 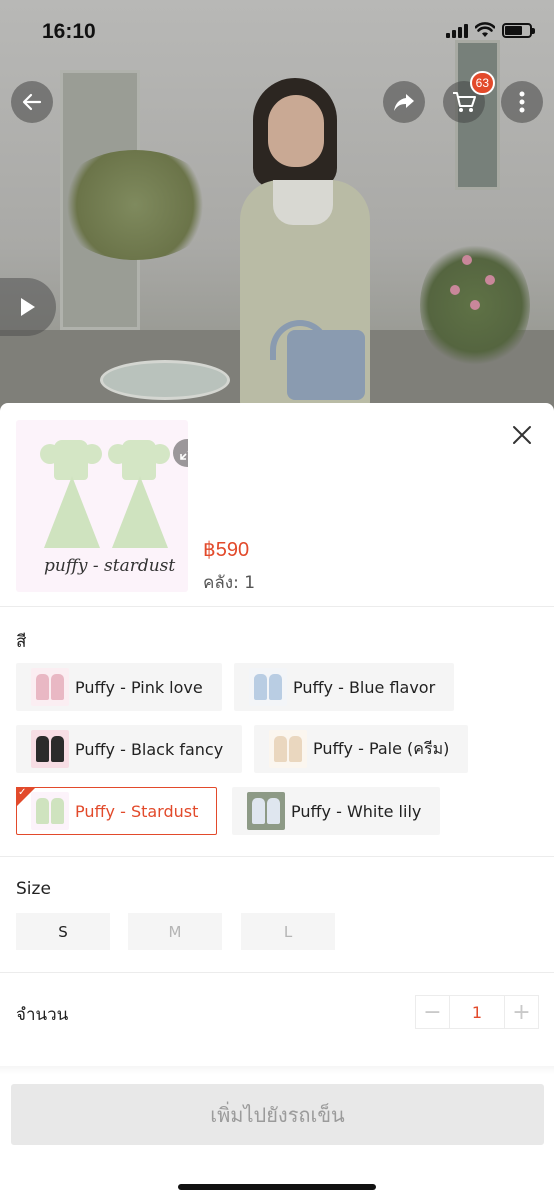 I want to click on color-section-title: สี, so click(x=21, y=642).